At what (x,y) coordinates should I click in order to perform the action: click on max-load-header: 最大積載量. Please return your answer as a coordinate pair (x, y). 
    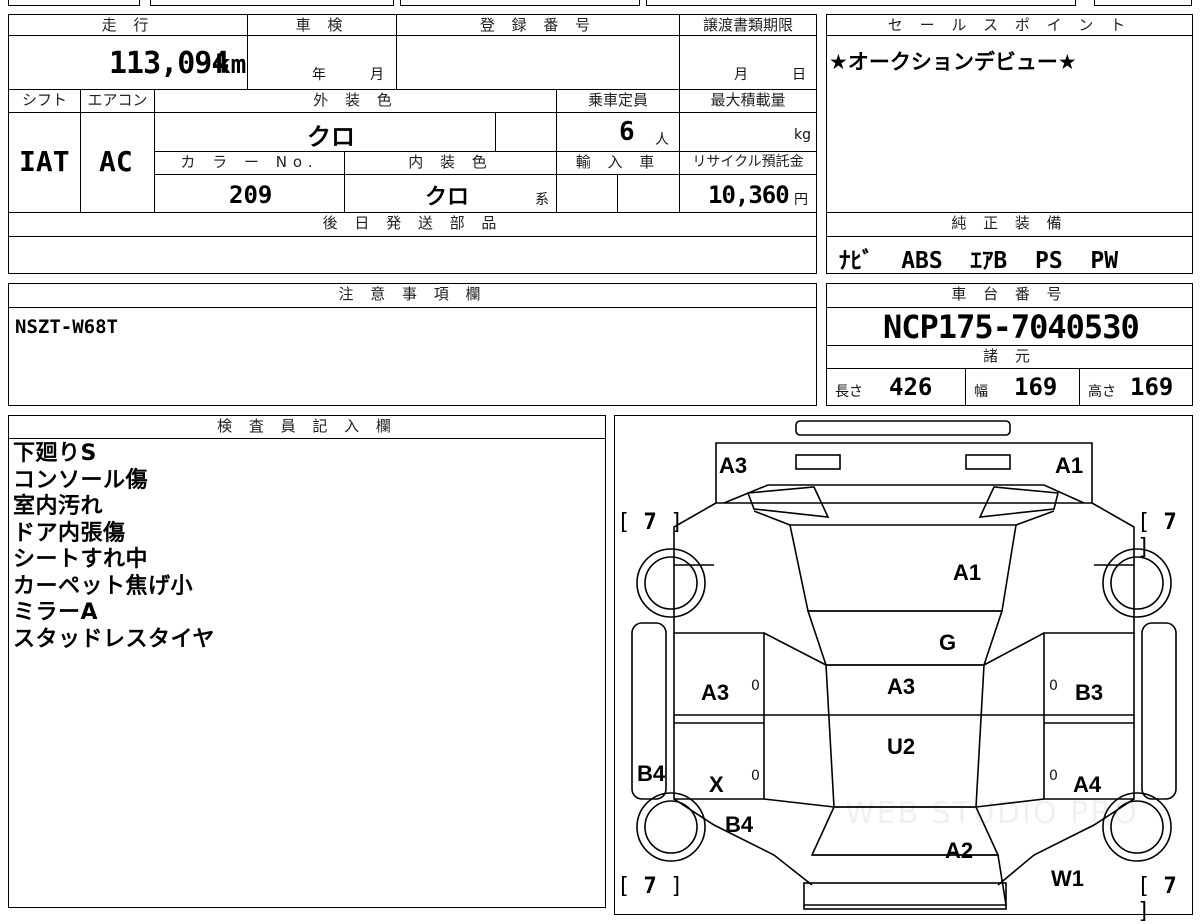
    Looking at the image, I should click on (748, 101).